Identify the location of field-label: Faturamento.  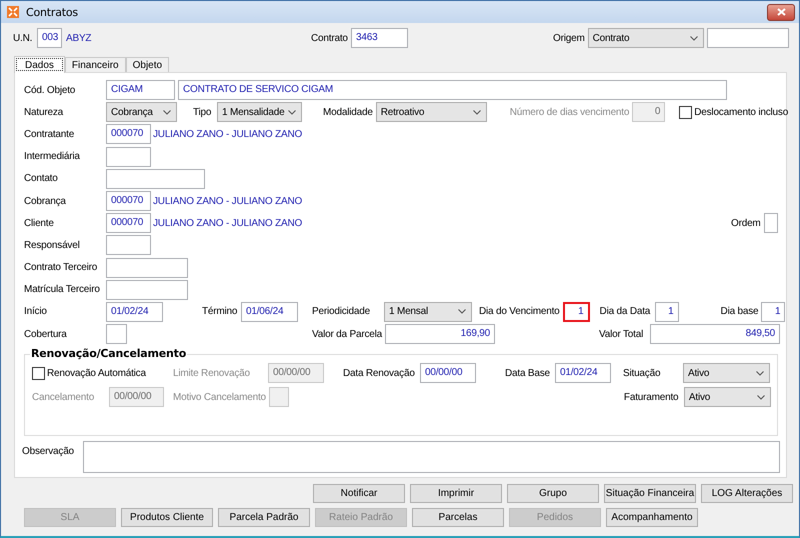
(651, 397).